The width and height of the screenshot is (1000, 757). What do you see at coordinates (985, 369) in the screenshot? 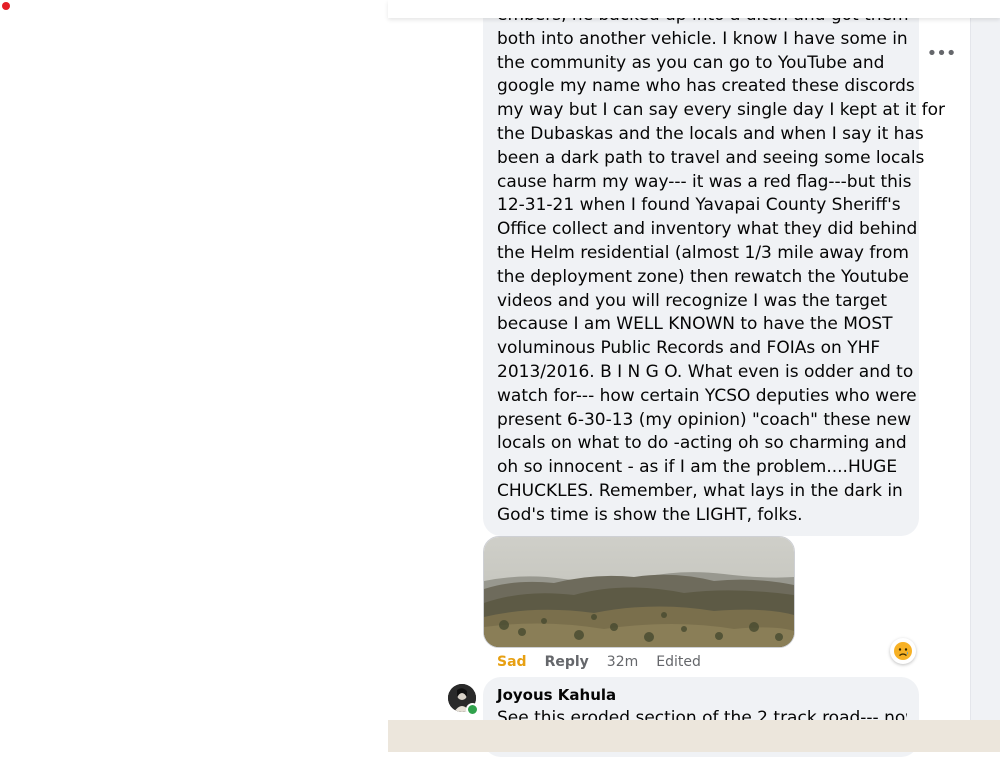
I see `scrollbar-track` at bounding box center [985, 369].